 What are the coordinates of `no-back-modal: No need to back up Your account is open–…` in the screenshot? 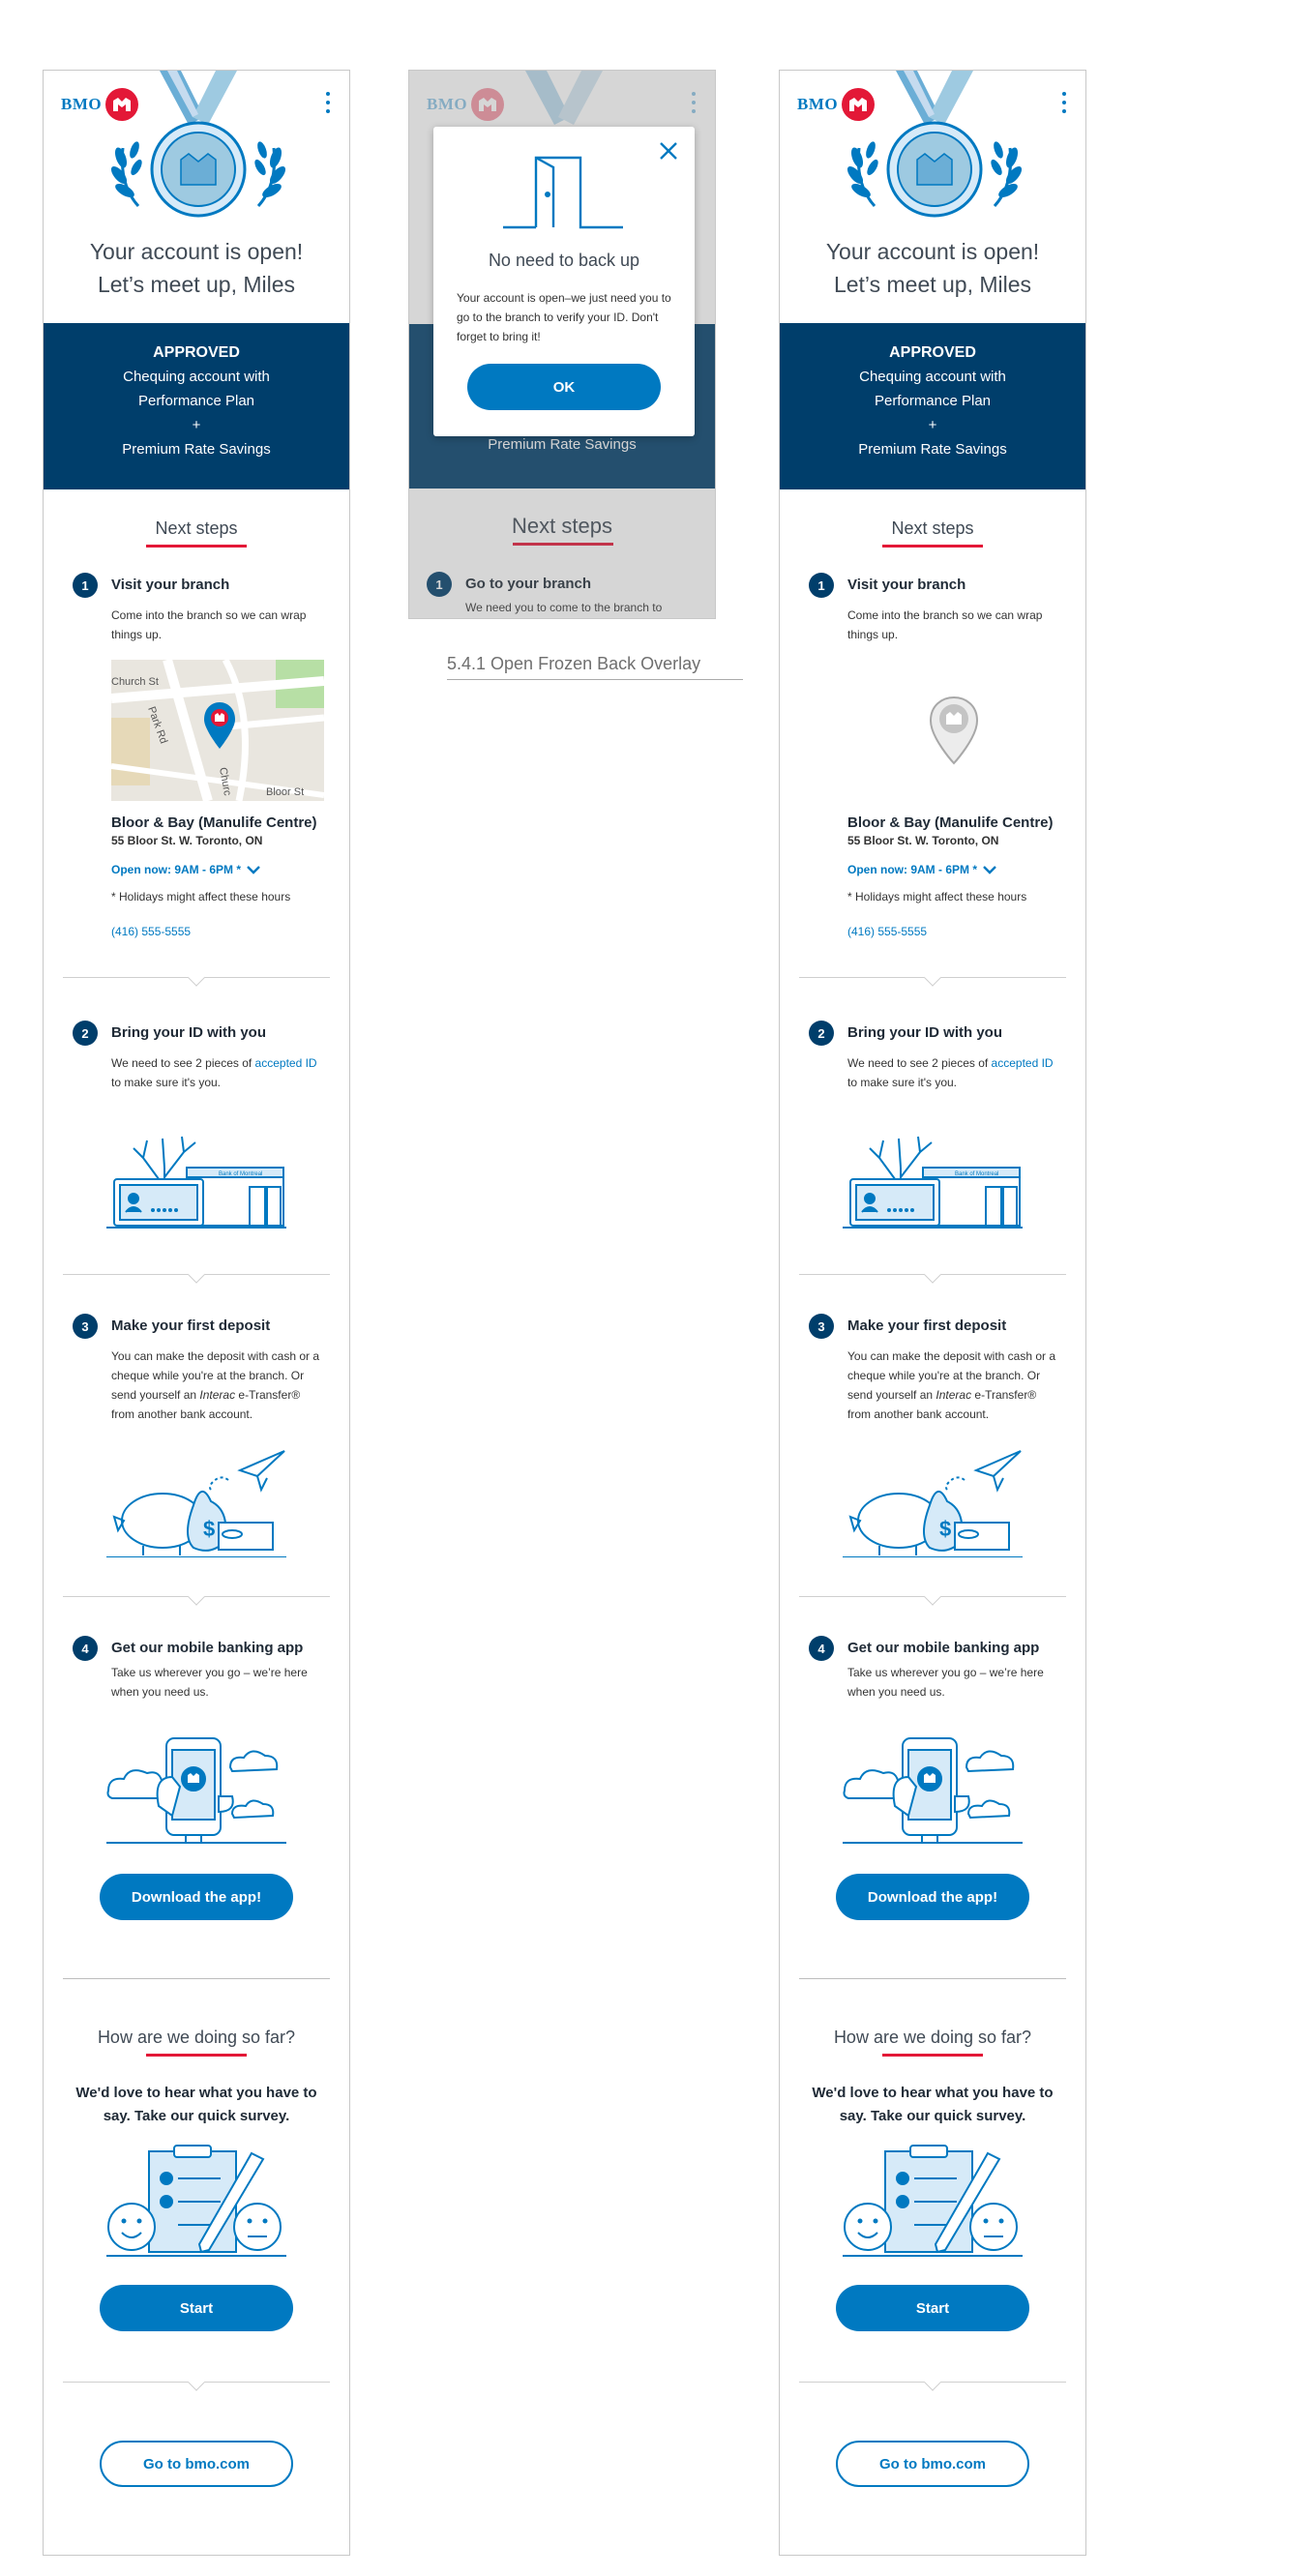 It's located at (564, 281).